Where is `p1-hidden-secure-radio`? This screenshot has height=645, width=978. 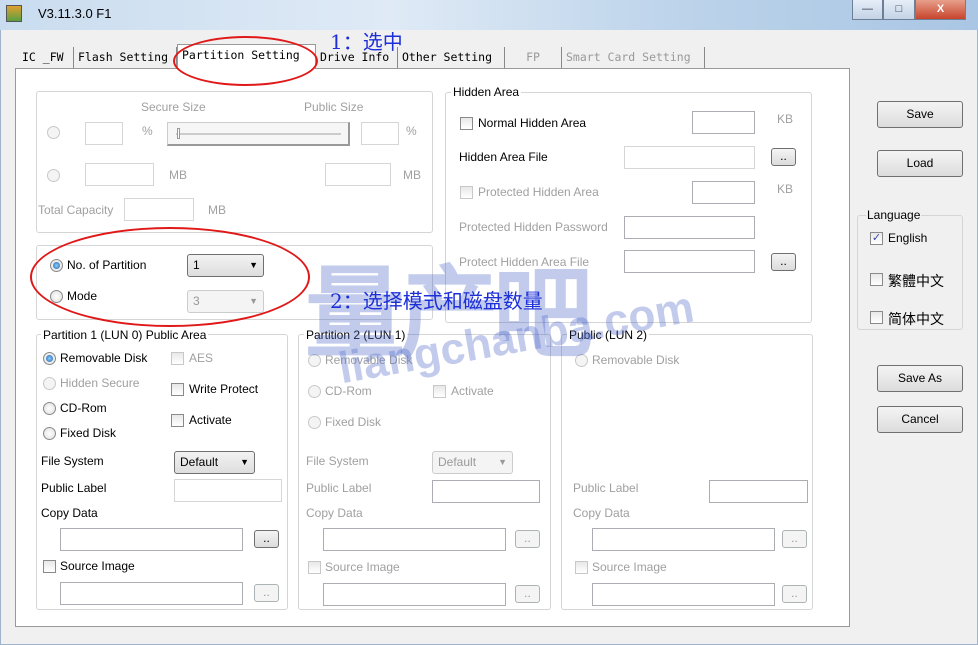
p1-hidden-secure-radio is located at coordinates (49, 383).